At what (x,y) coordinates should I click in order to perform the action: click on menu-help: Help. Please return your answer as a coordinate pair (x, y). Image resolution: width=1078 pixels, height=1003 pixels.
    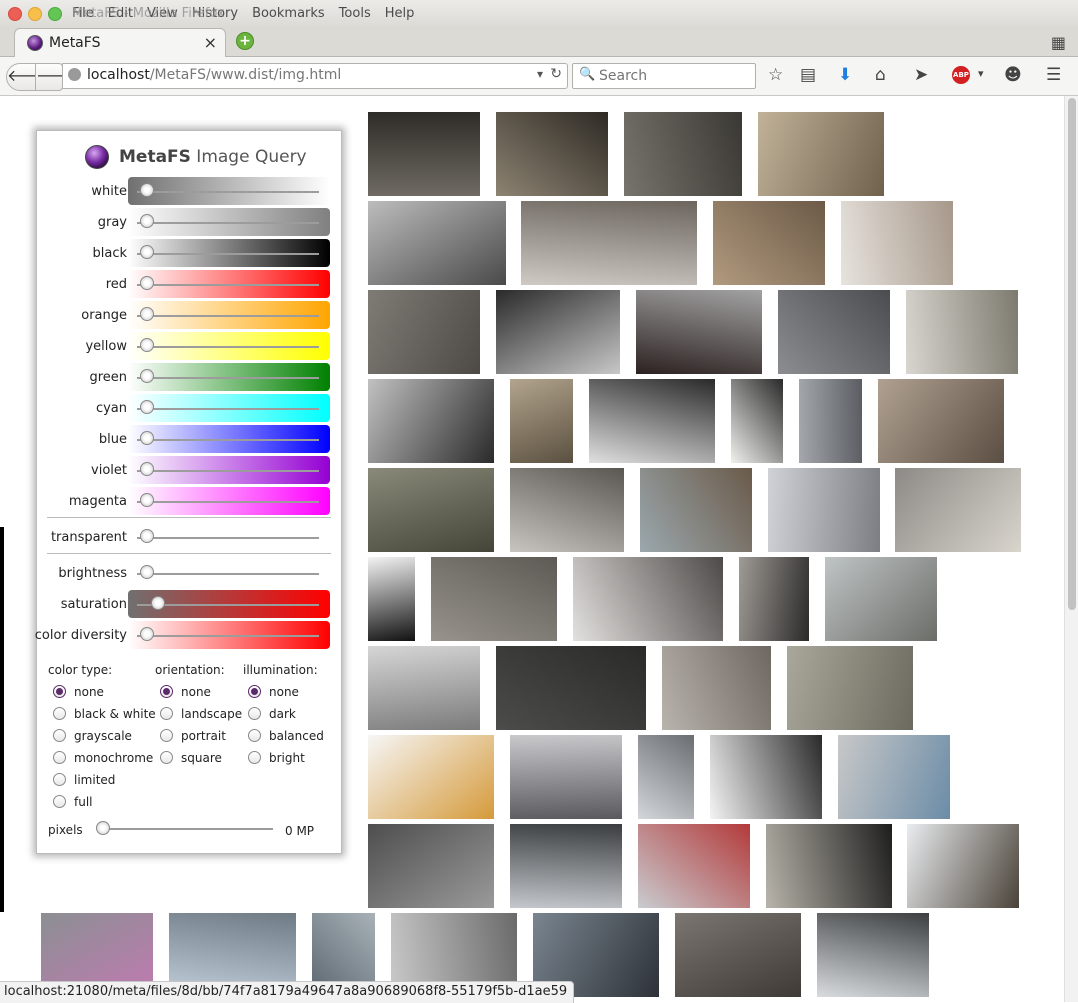
    Looking at the image, I should click on (400, 13).